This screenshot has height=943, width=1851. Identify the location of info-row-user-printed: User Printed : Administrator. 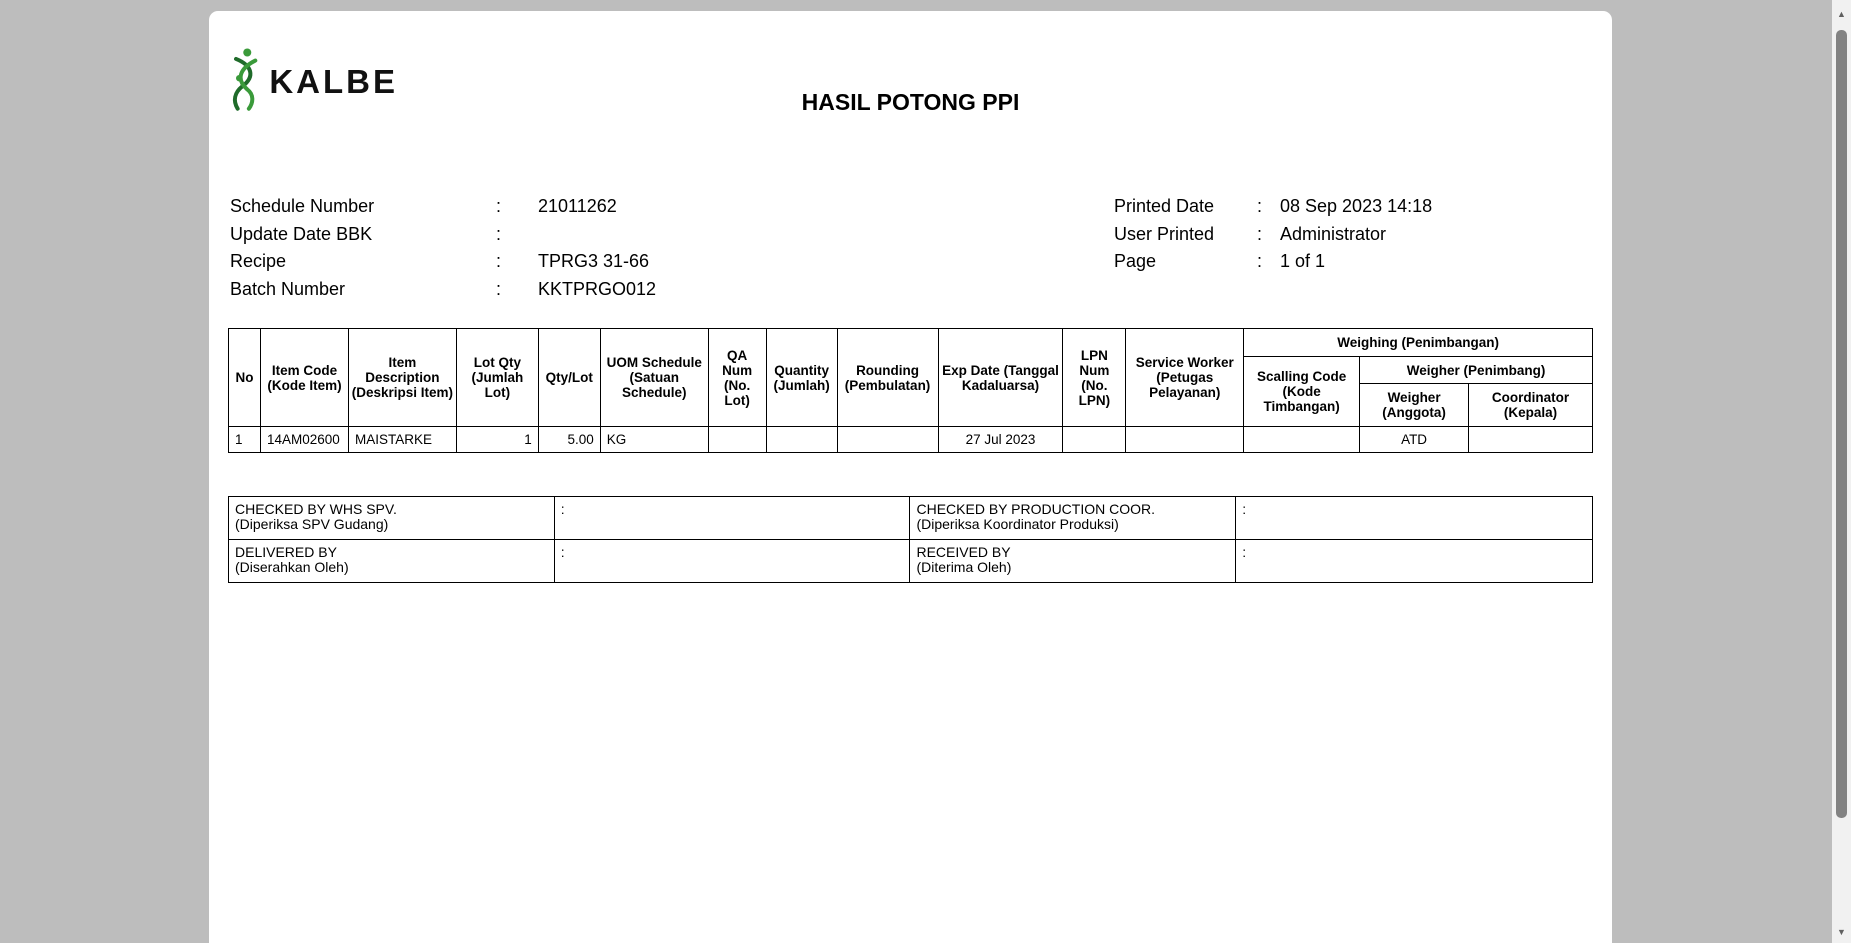
(1273, 235).